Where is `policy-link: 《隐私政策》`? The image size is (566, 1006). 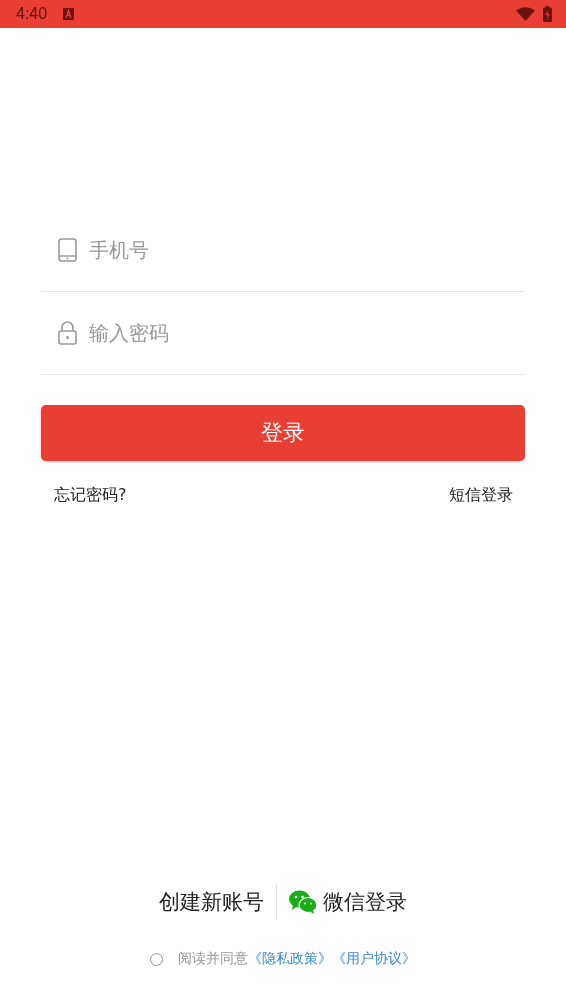 policy-link: 《隐私政策》 is located at coordinates (290, 959).